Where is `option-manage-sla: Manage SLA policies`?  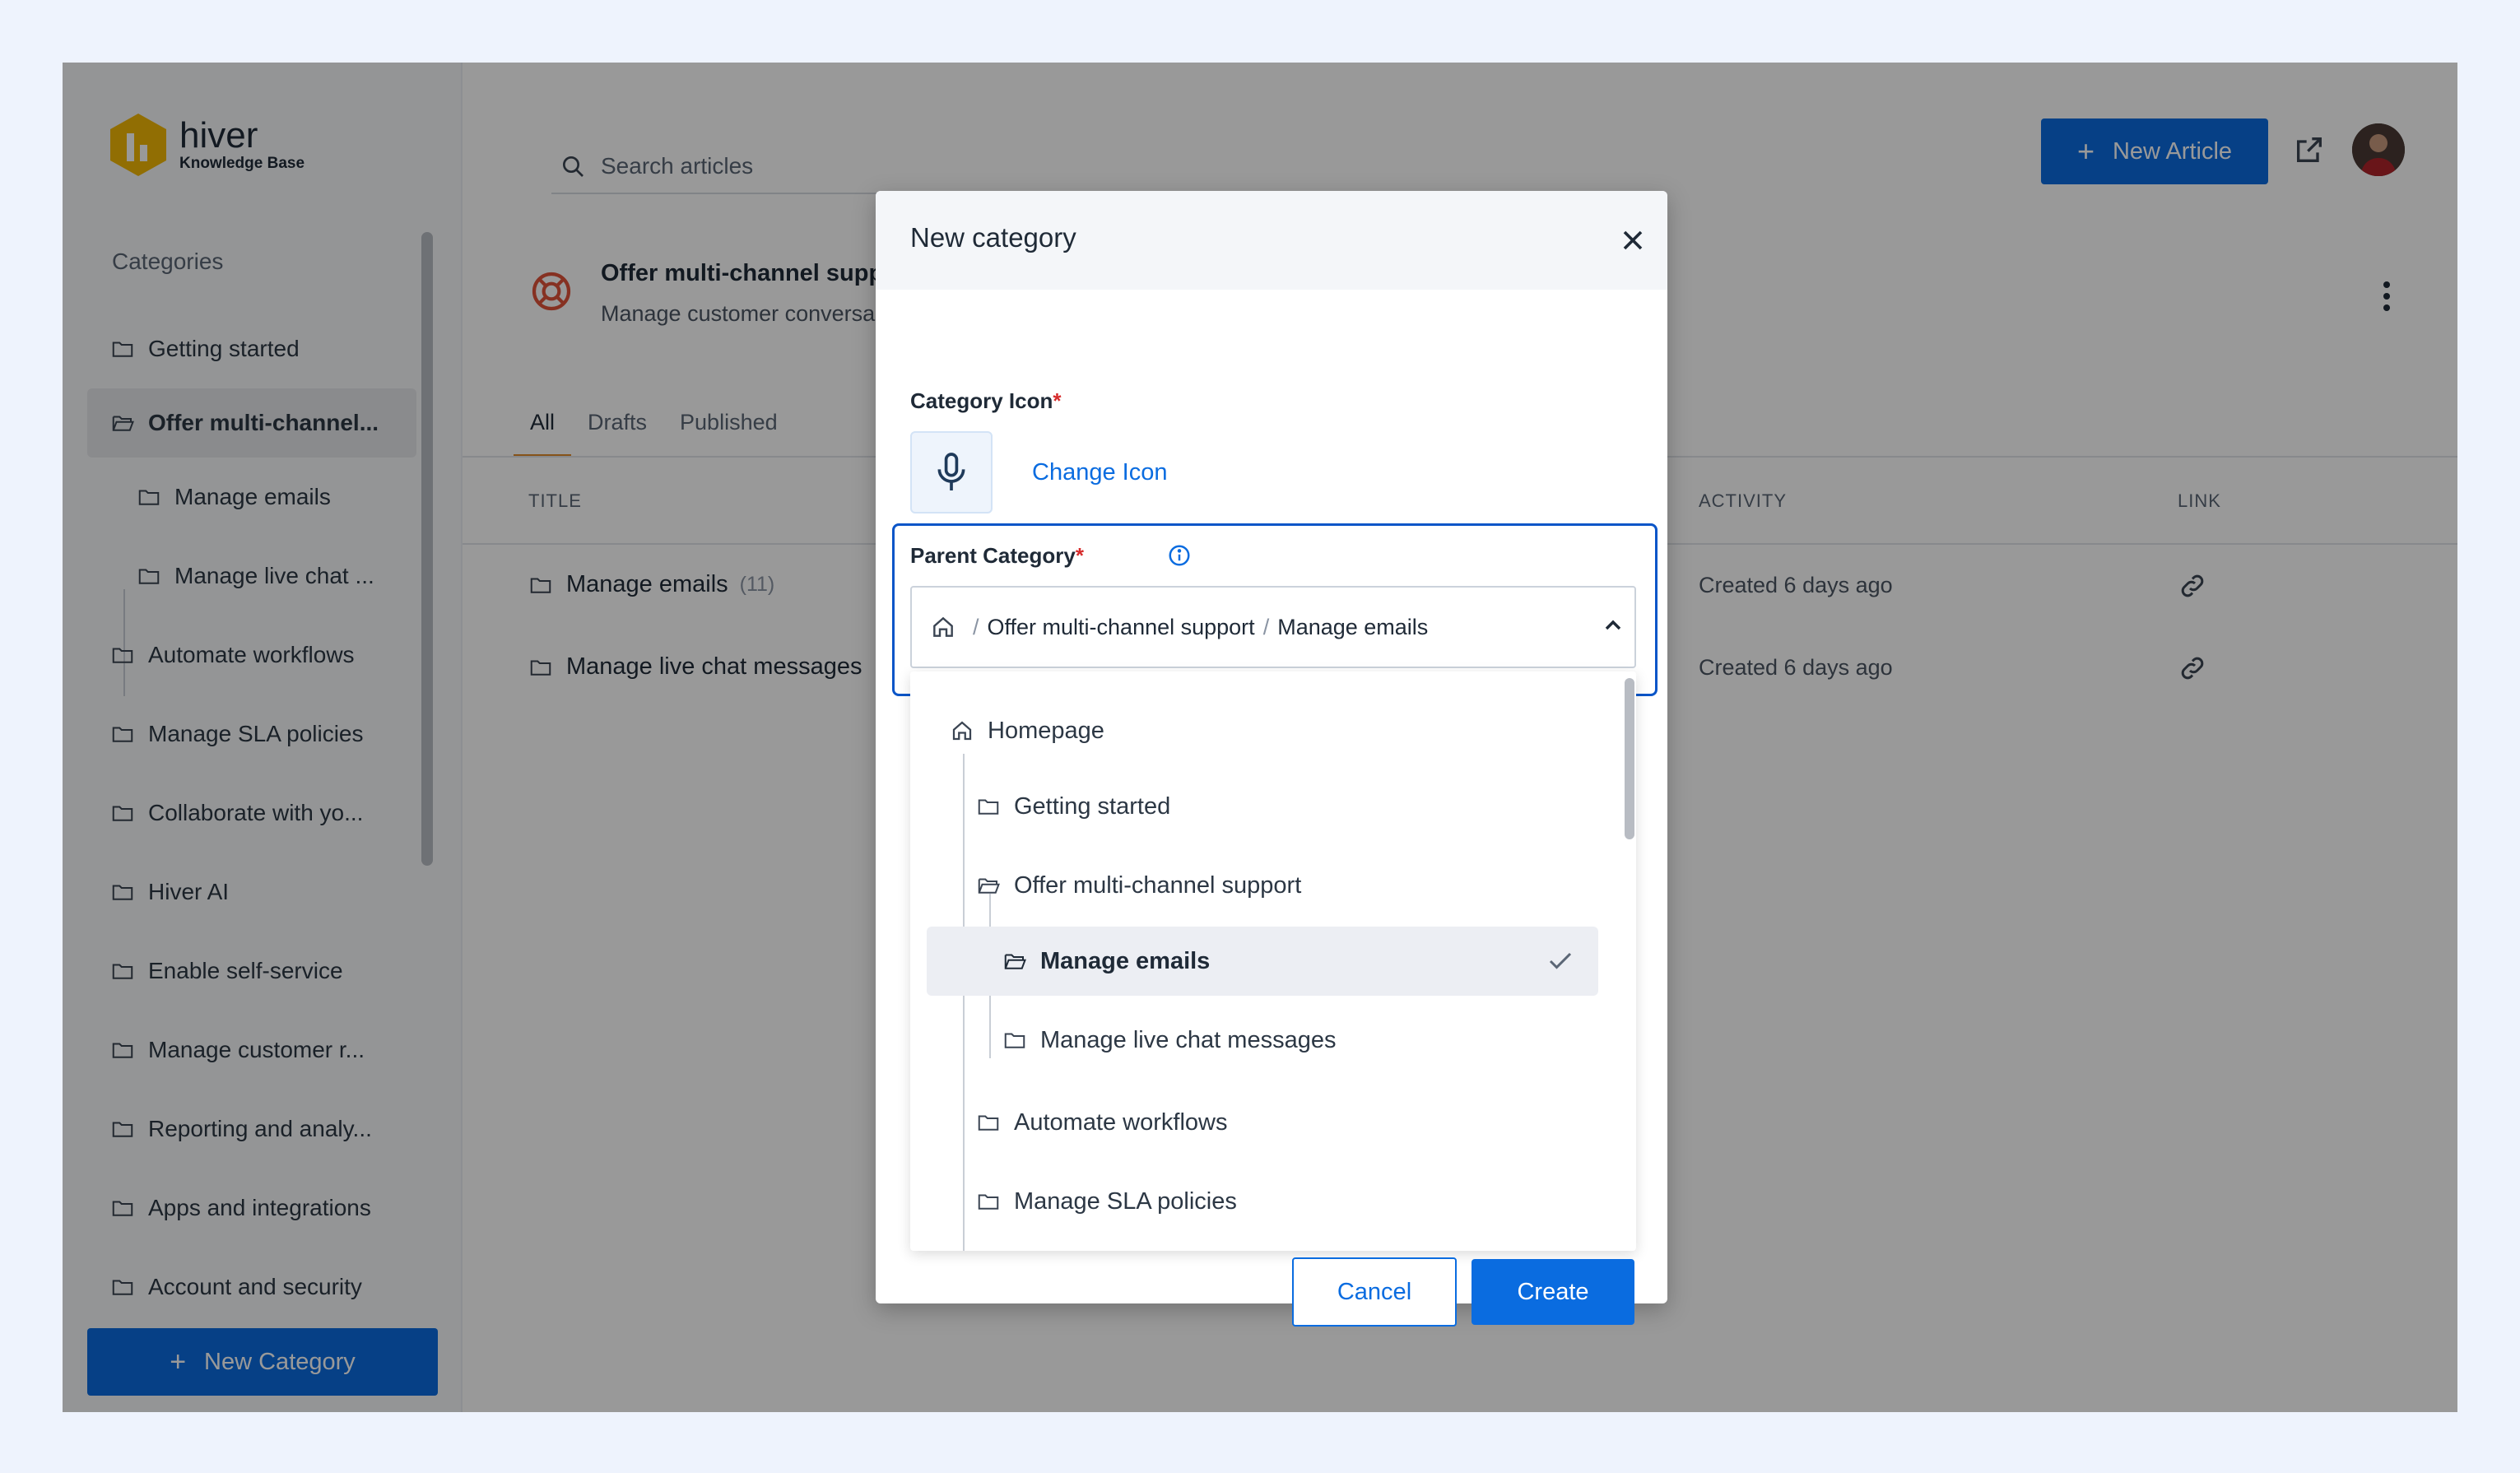 option-manage-sla: Manage SLA policies is located at coordinates (1262, 1202).